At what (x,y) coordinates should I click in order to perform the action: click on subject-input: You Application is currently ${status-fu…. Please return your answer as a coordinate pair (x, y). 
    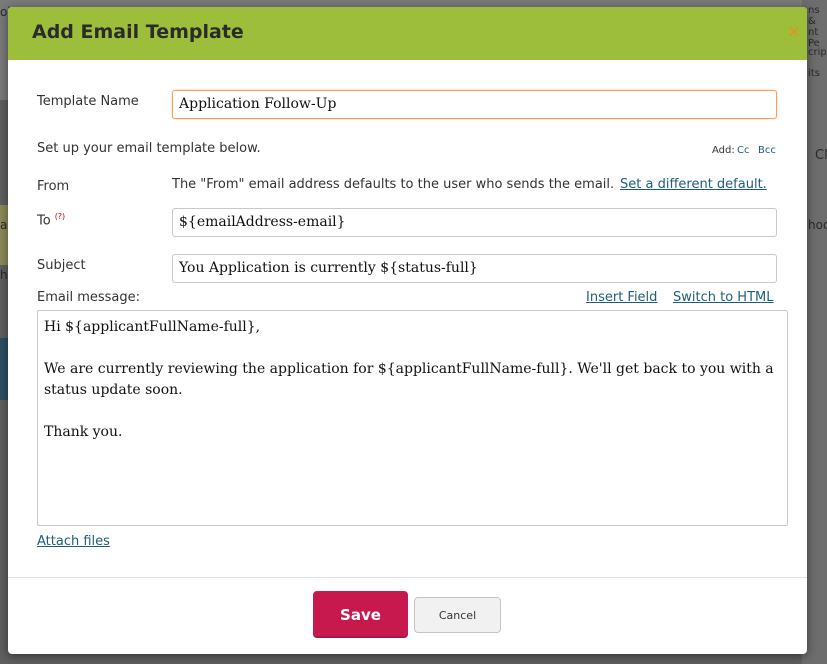
    Looking at the image, I should click on (474, 268).